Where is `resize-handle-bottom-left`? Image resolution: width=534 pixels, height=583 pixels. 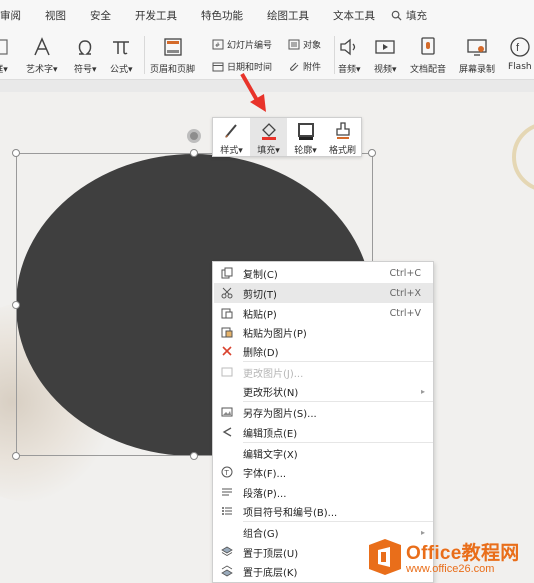
resize-handle-bottom-left is located at coordinates (16, 456).